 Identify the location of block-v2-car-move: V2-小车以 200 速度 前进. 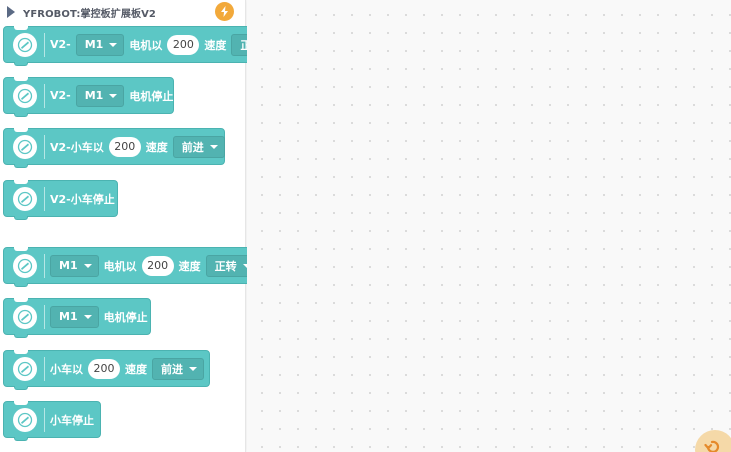
(114, 148).